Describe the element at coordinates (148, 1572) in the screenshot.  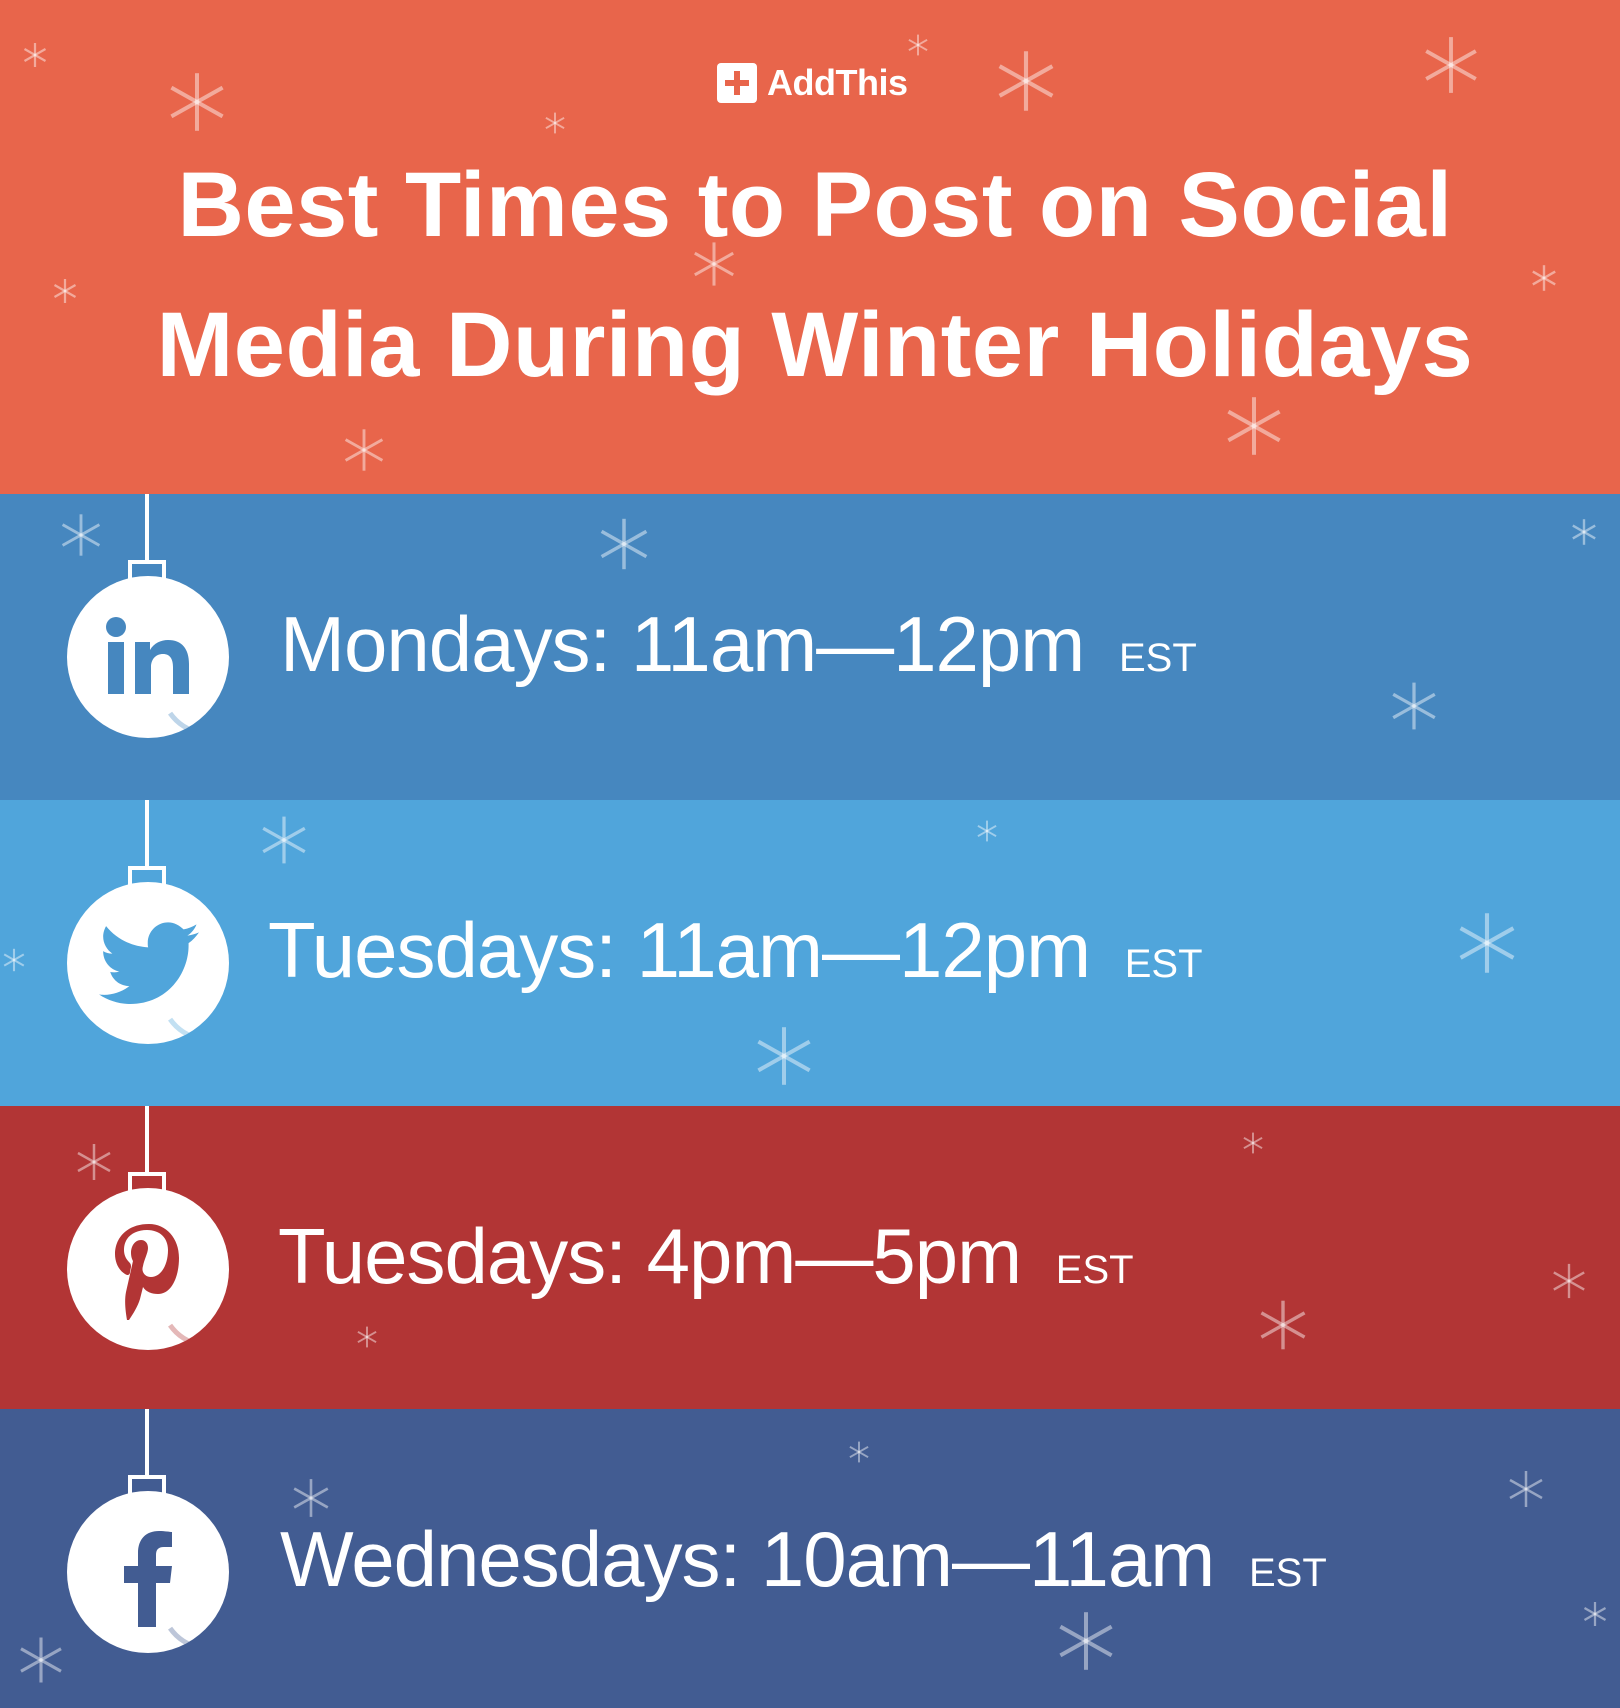
I see `facebook-ornament` at that location.